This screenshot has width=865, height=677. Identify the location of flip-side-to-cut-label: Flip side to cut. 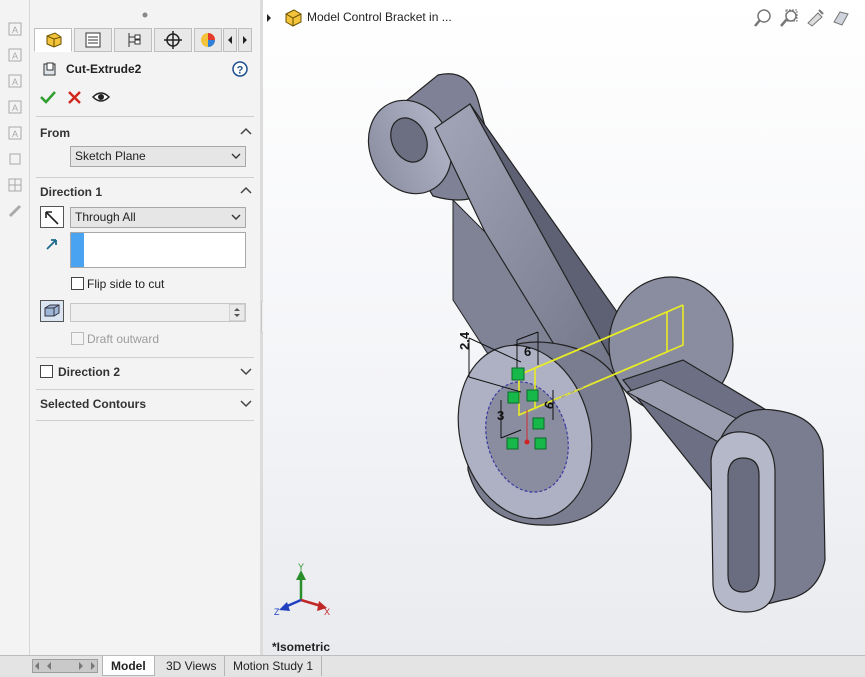
(126, 284).